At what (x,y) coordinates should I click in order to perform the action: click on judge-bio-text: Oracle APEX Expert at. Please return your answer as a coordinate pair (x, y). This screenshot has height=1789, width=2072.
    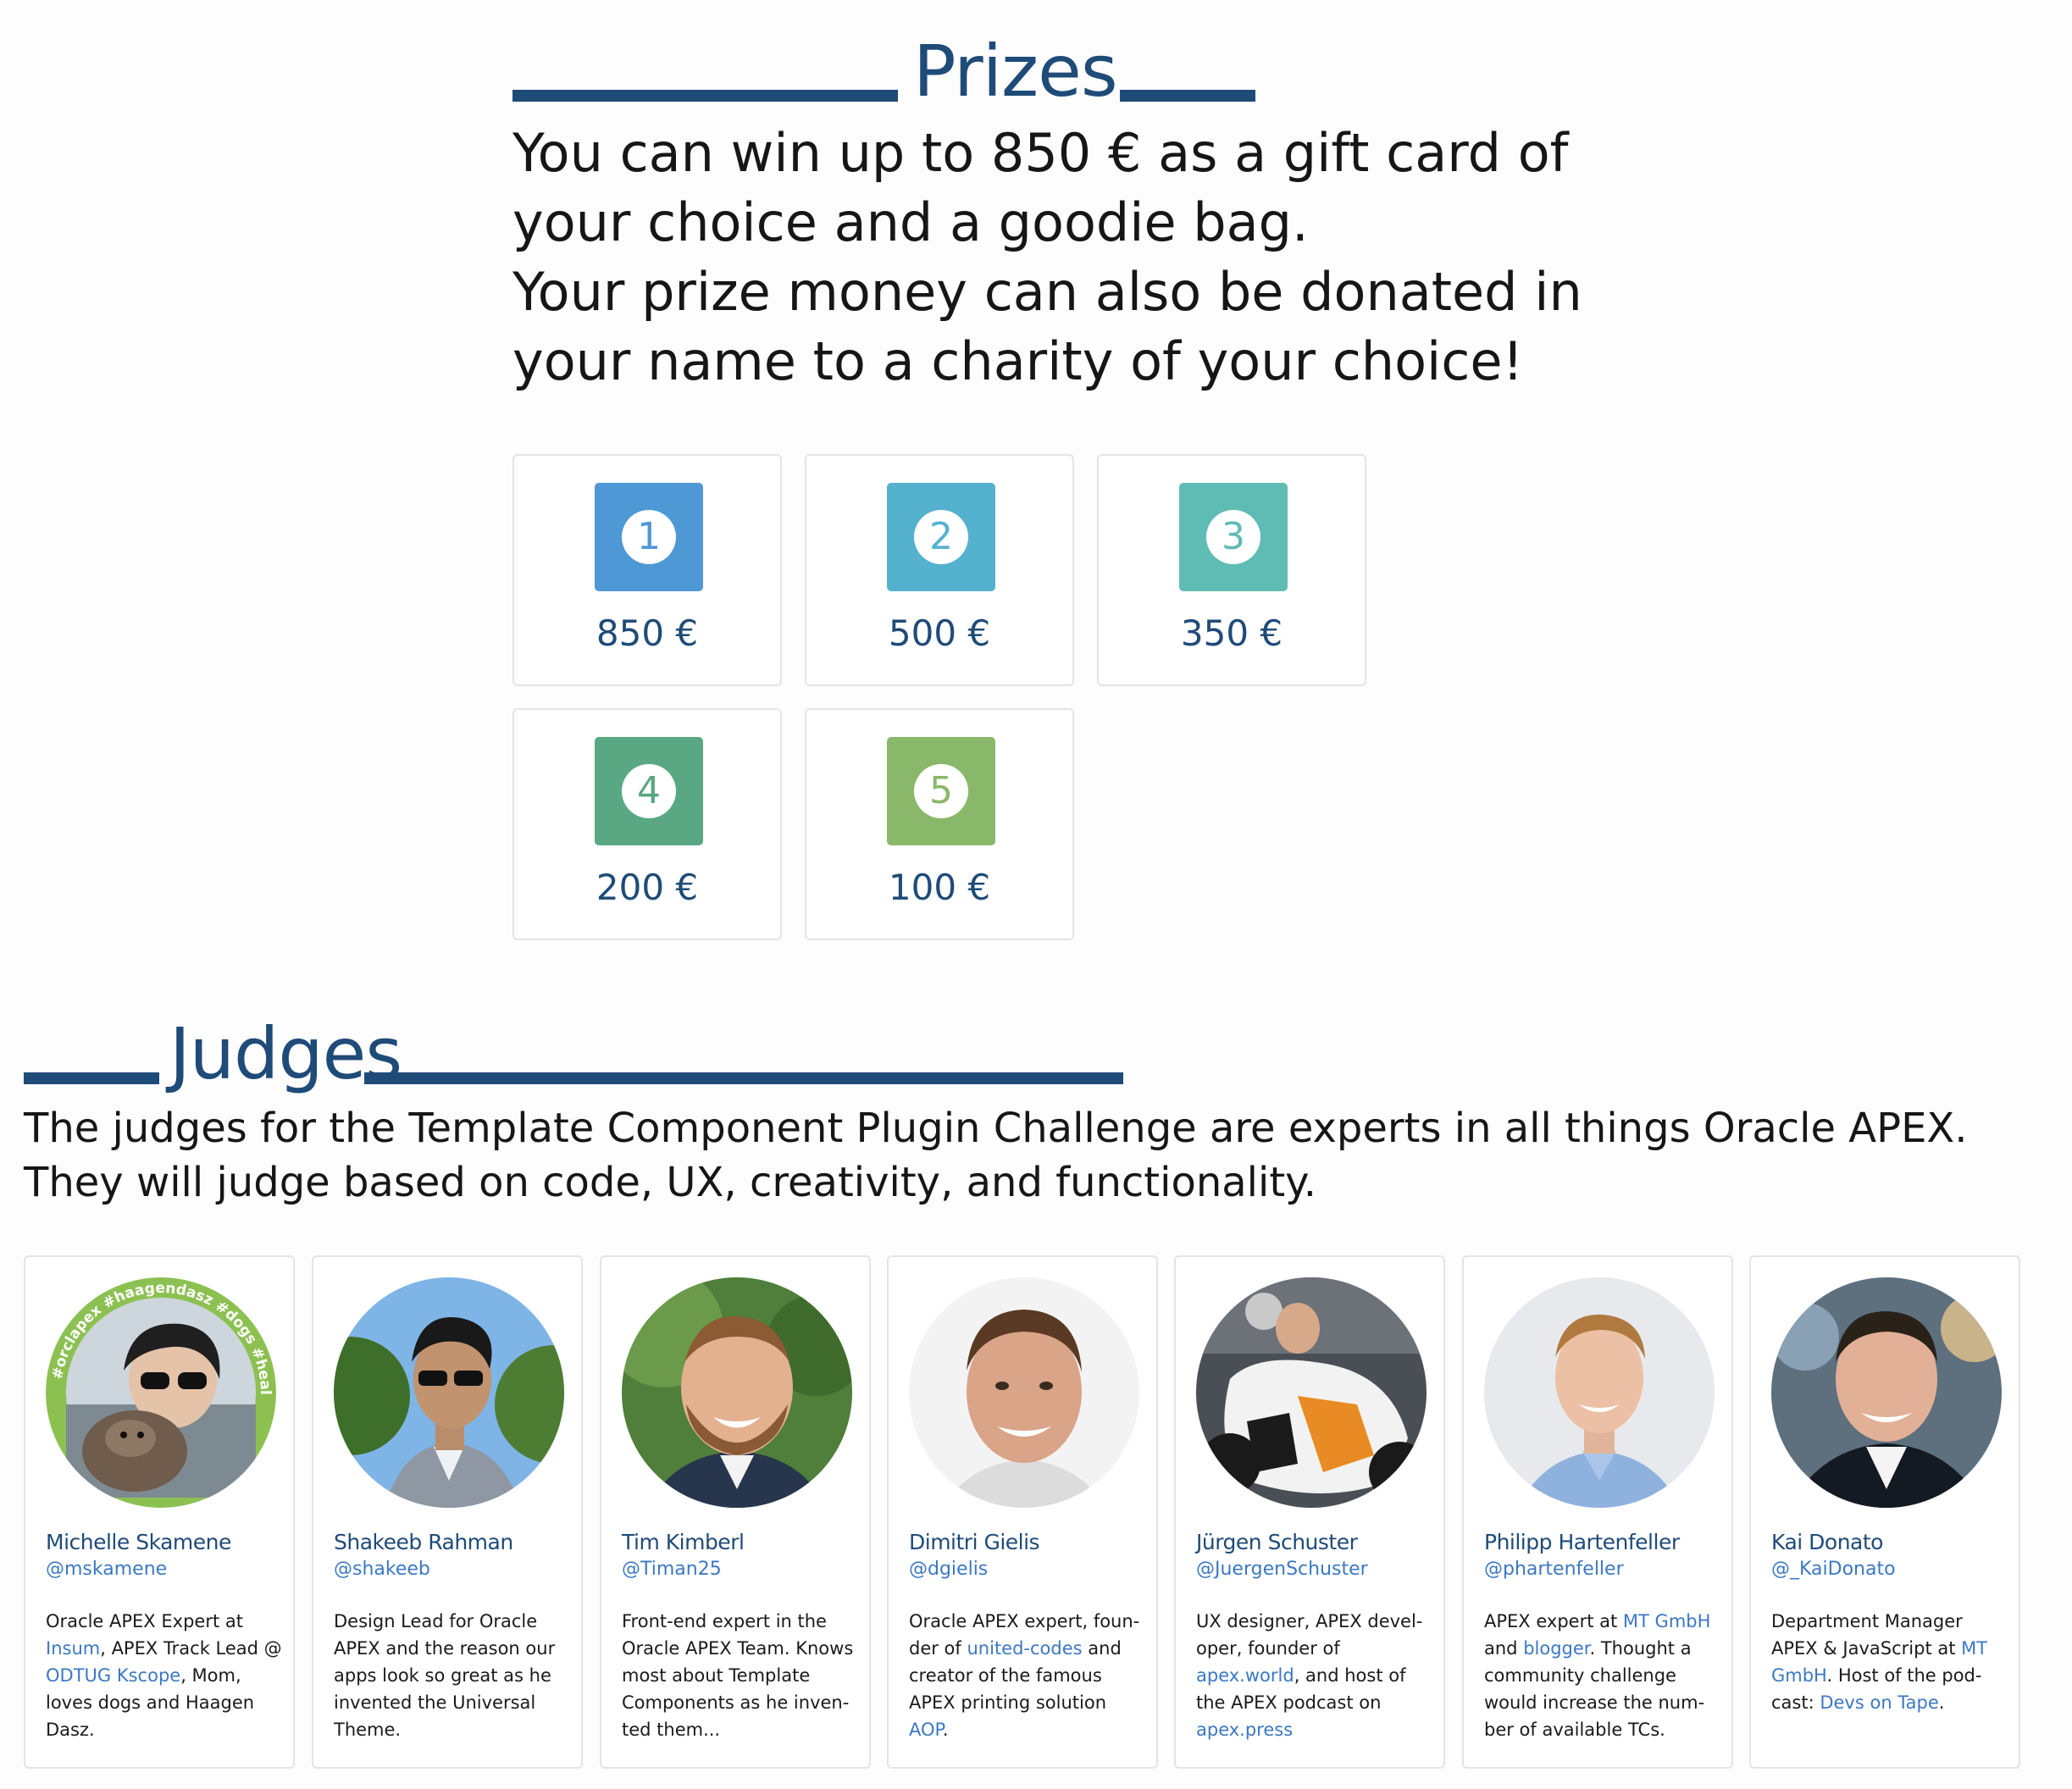
    Looking at the image, I should click on (144, 1621).